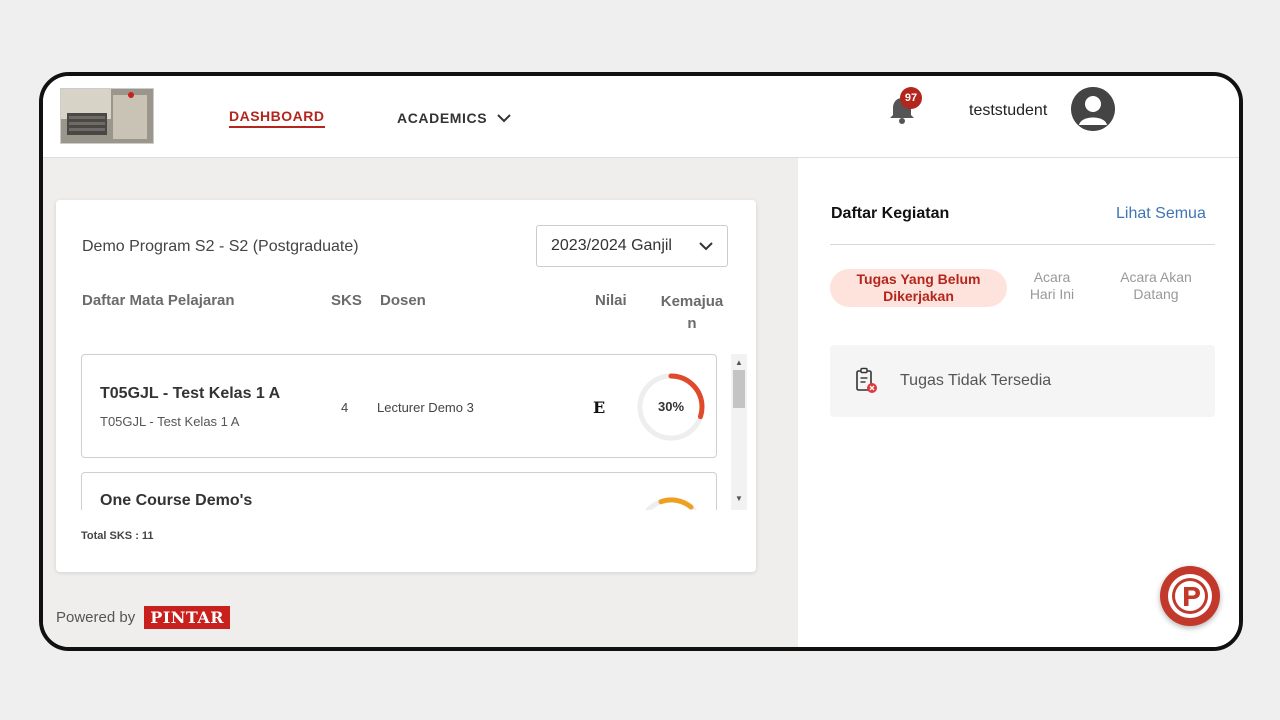 The width and height of the screenshot is (1280, 720). Describe the element at coordinates (911, 98) in the screenshot. I see `notification-badge: 97` at that location.